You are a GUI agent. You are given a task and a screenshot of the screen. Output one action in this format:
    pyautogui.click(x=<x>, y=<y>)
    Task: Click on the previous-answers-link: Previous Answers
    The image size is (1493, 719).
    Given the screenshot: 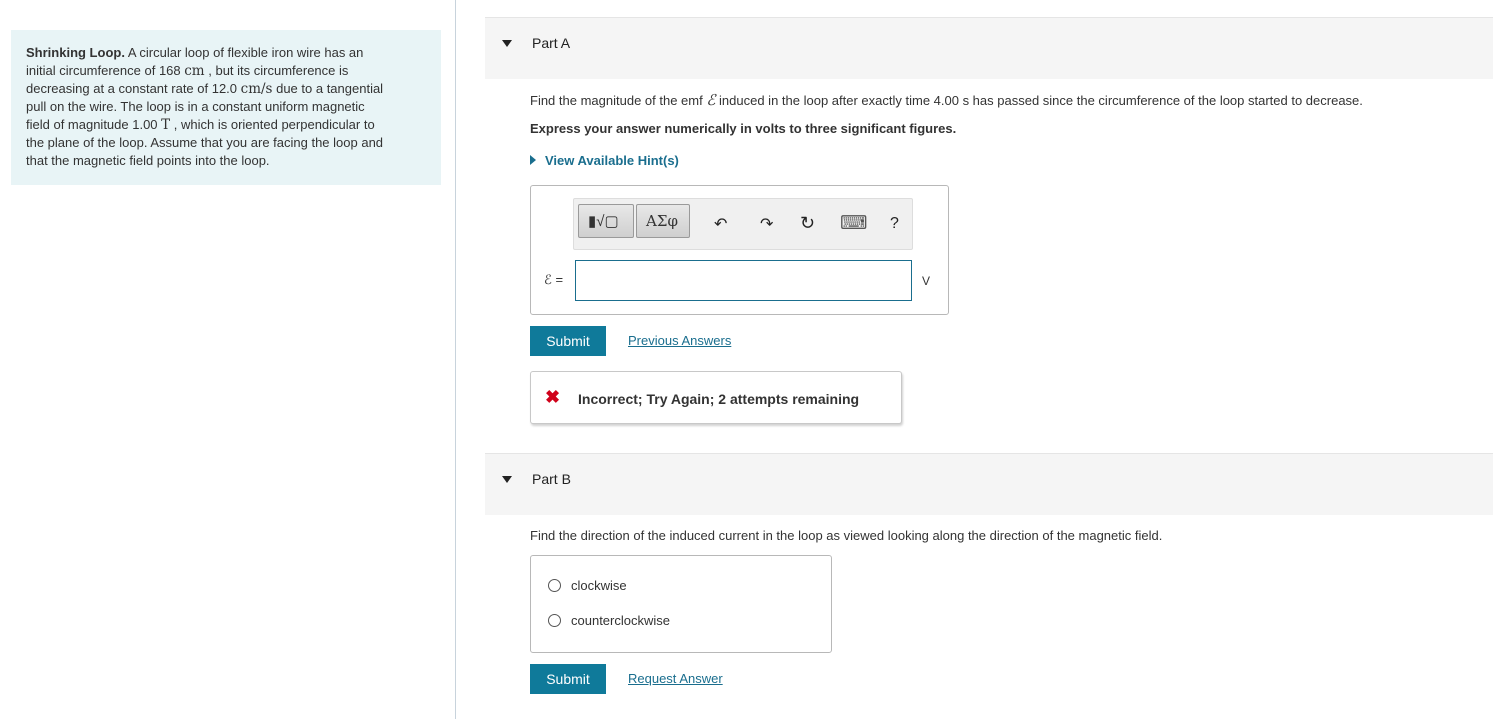 What is the action you would take?
    pyautogui.click(x=679, y=340)
    